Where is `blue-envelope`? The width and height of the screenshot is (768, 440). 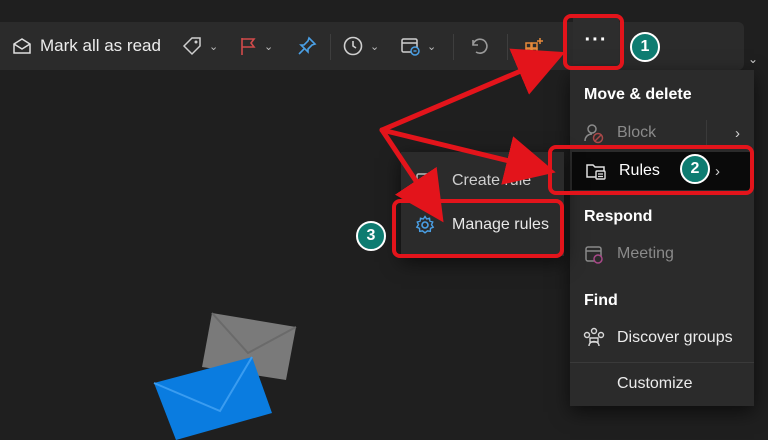
blue-envelope is located at coordinates (212, 398).